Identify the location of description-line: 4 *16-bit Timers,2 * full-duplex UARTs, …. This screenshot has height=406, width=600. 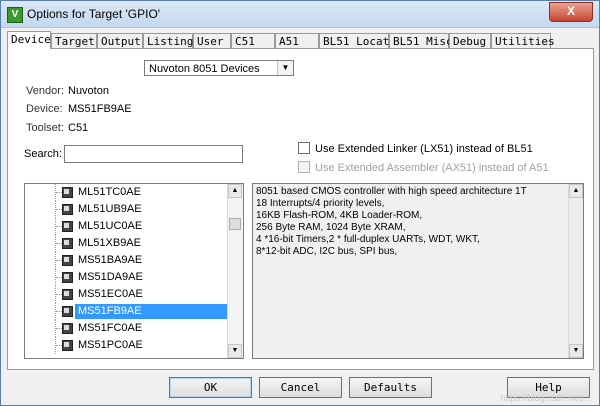
(368, 239).